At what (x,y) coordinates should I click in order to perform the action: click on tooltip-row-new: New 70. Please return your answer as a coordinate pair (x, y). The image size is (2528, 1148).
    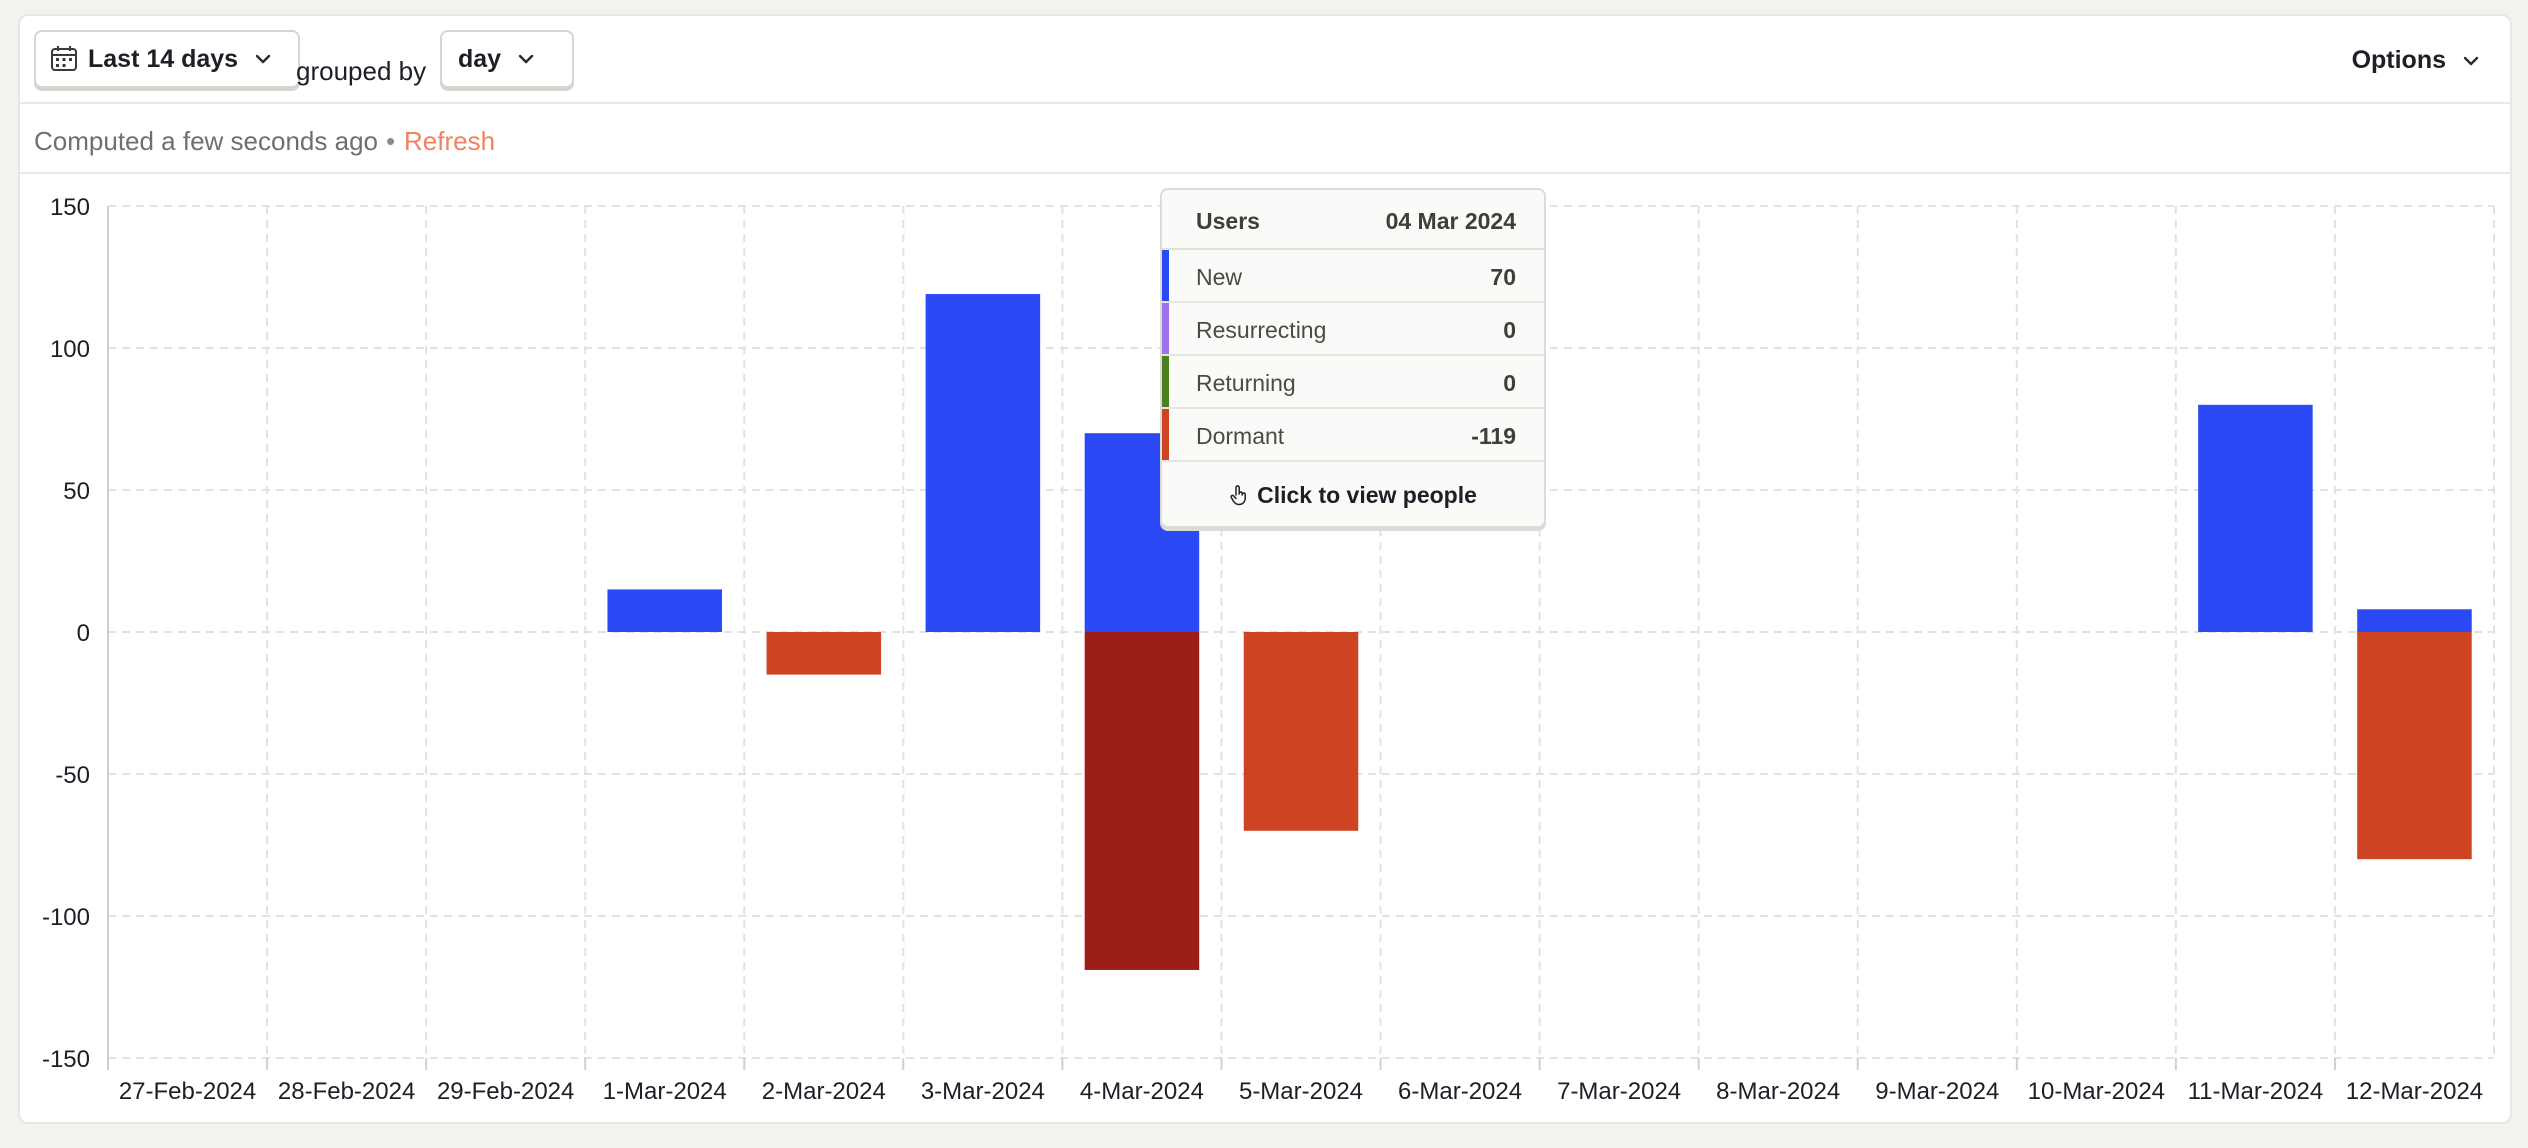
    Looking at the image, I should click on (1353, 276).